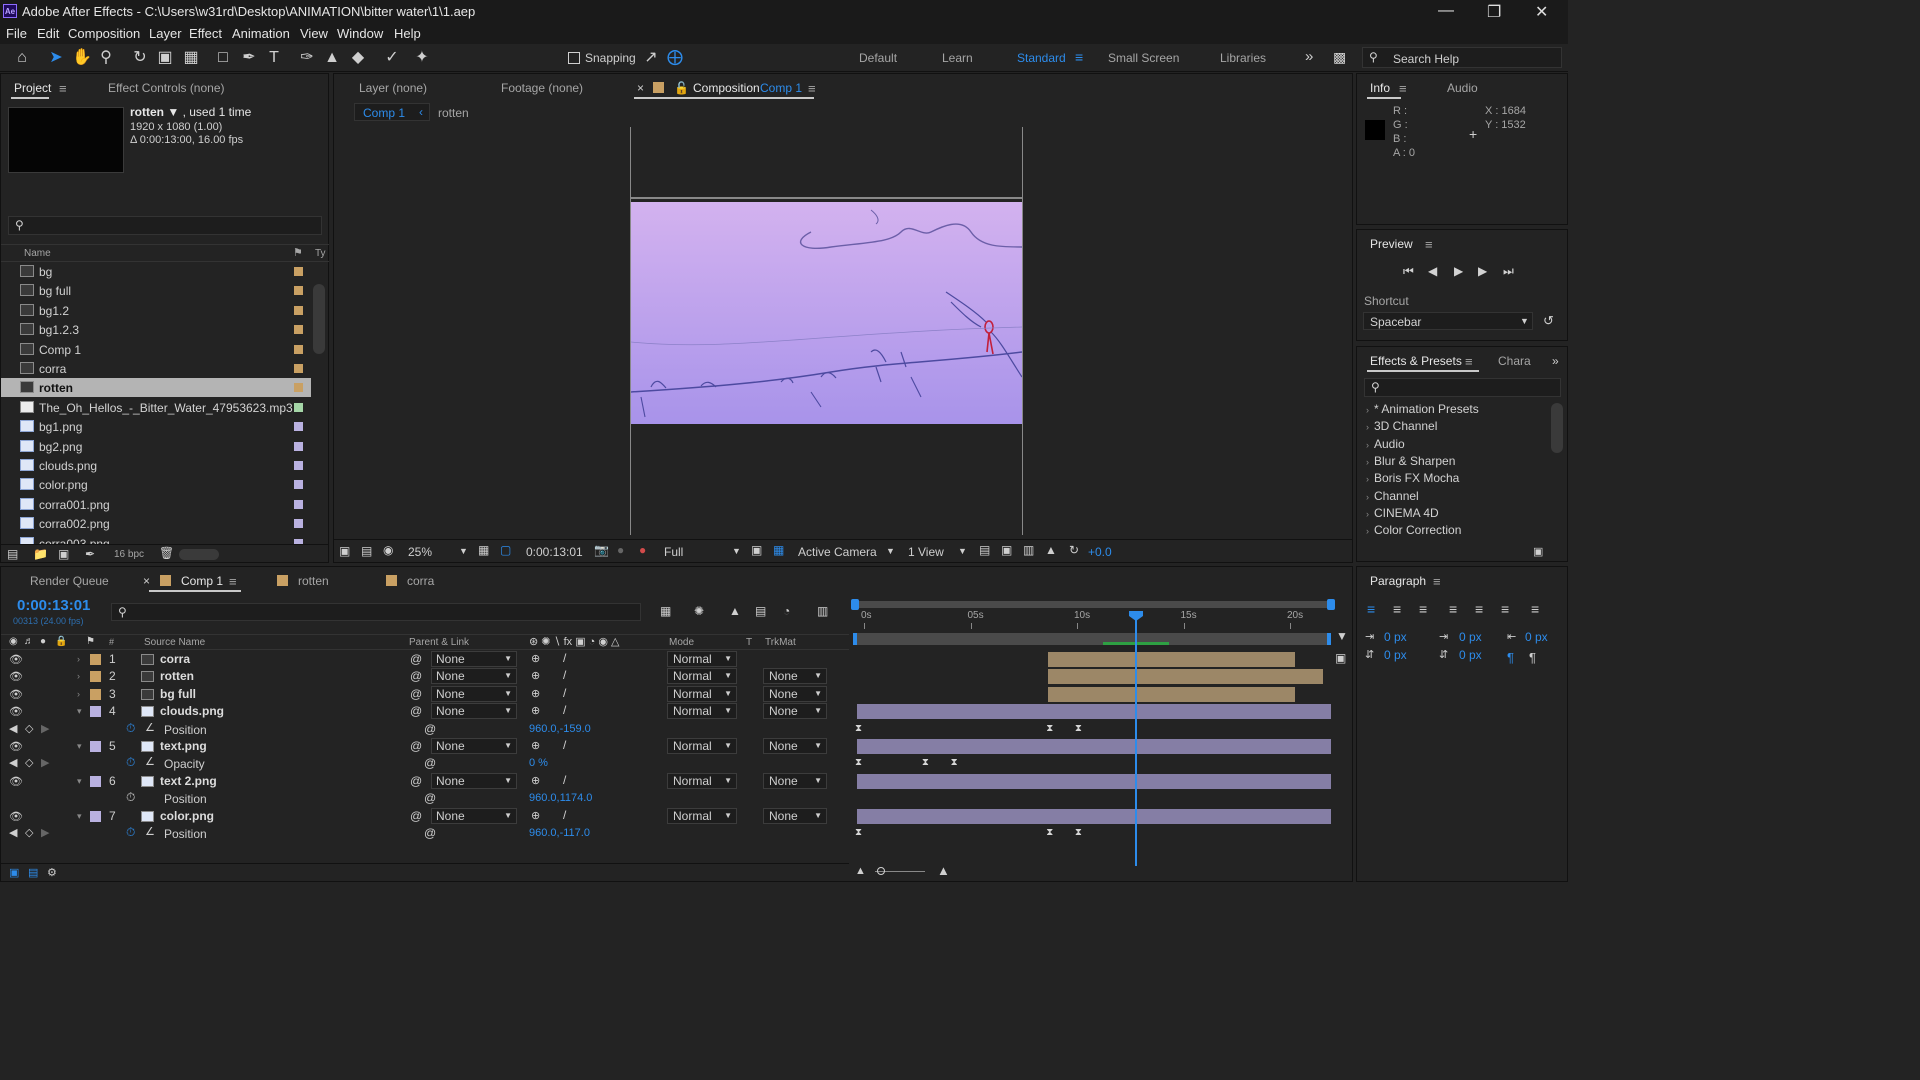 The width and height of the screenshot is (1920, 1080). Describe the element at coordinates (165, 225) in the screenshot. I see `project-search-input: ⚲` at that location.